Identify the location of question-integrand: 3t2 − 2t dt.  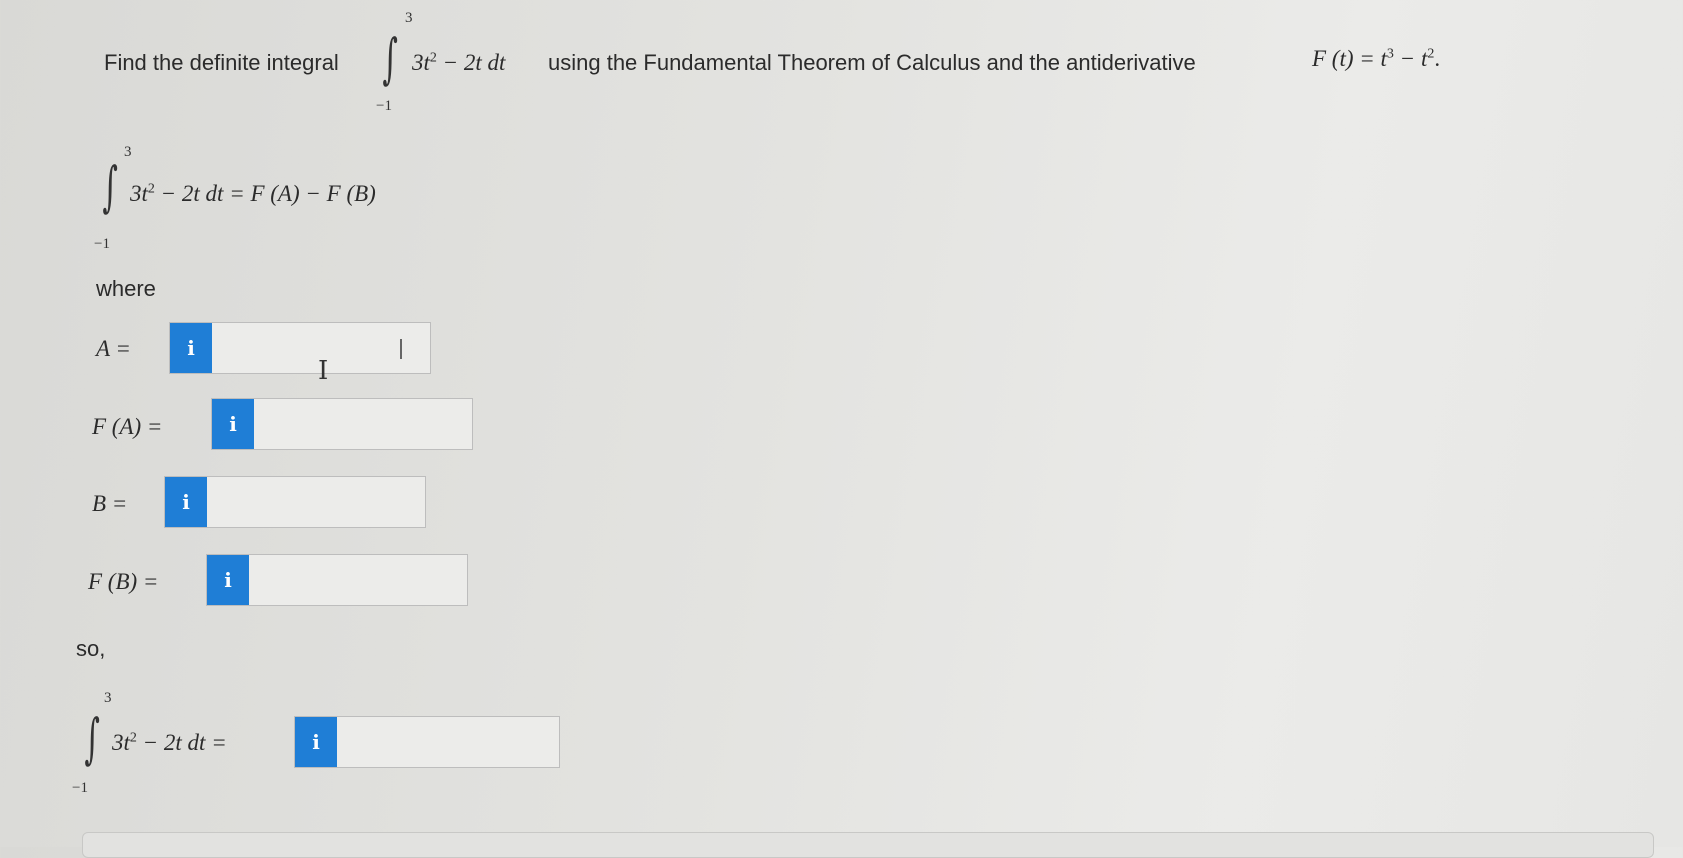
(458, 63).